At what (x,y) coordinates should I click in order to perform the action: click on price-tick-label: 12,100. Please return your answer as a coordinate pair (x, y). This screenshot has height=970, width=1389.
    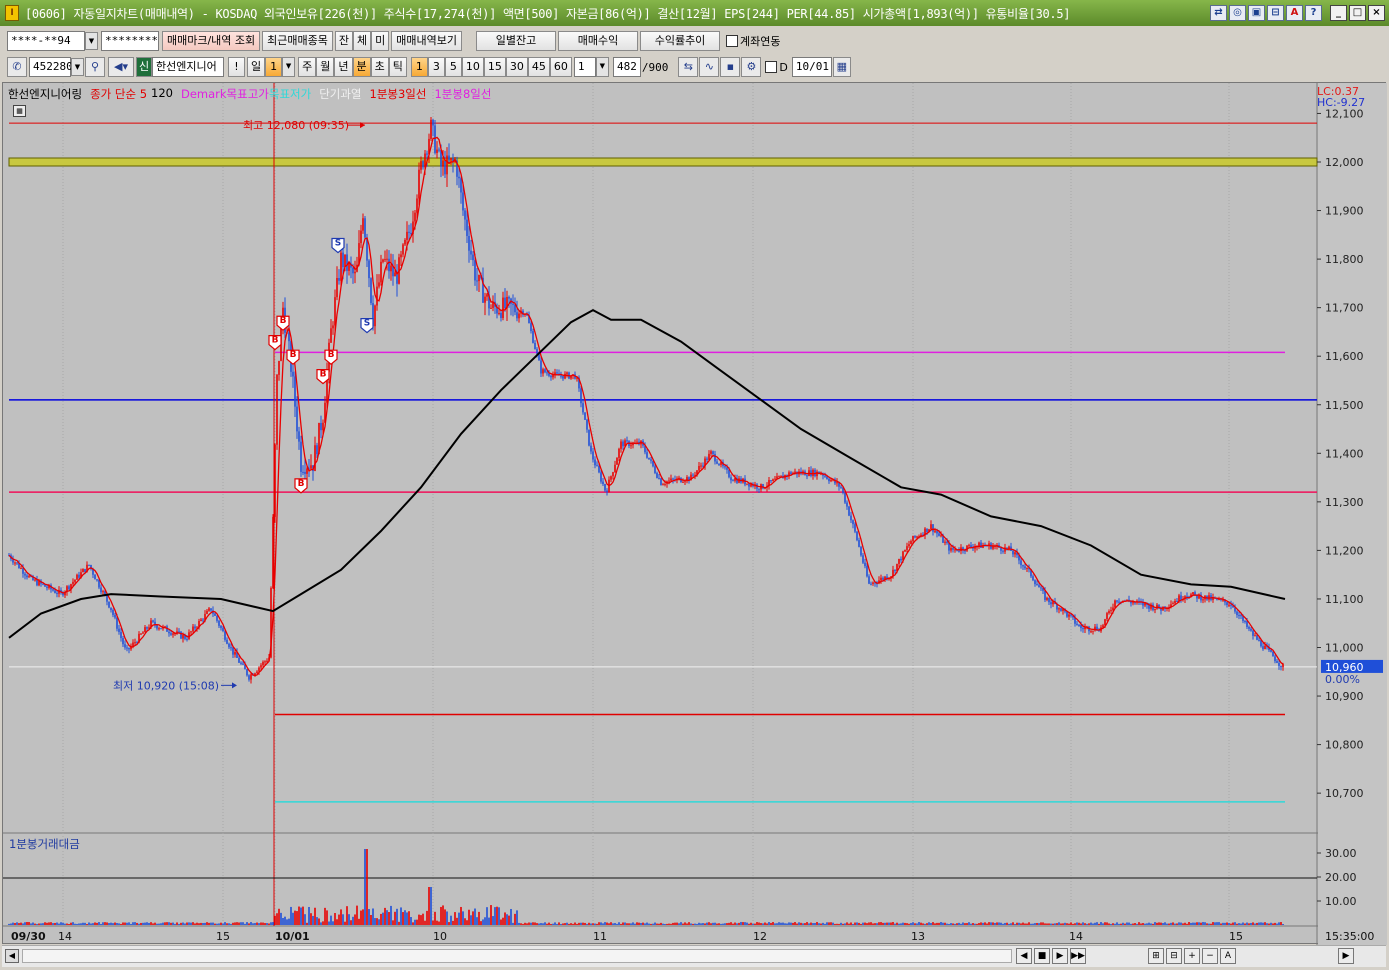
    Looking at the image, I should click on (1344, 113).